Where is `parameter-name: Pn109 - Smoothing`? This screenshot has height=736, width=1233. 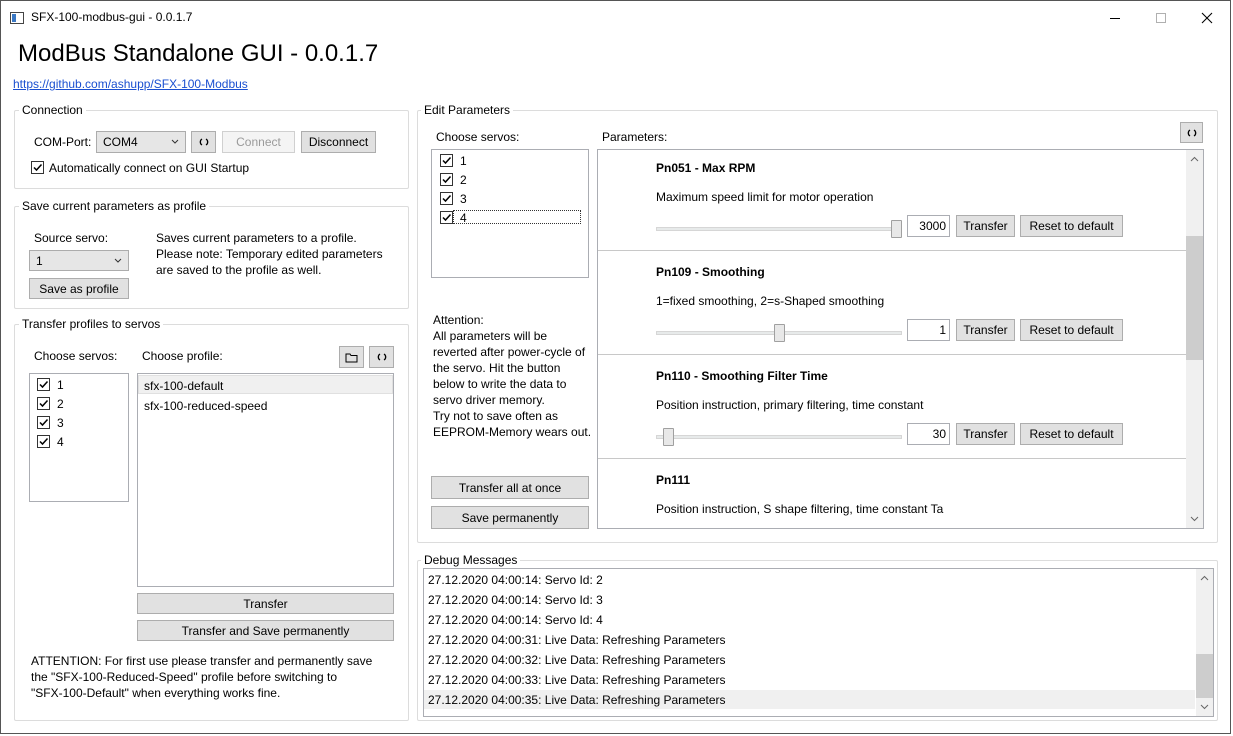
parameter-name: Pn109 - Smoothing is located at coordinates (710, 272).